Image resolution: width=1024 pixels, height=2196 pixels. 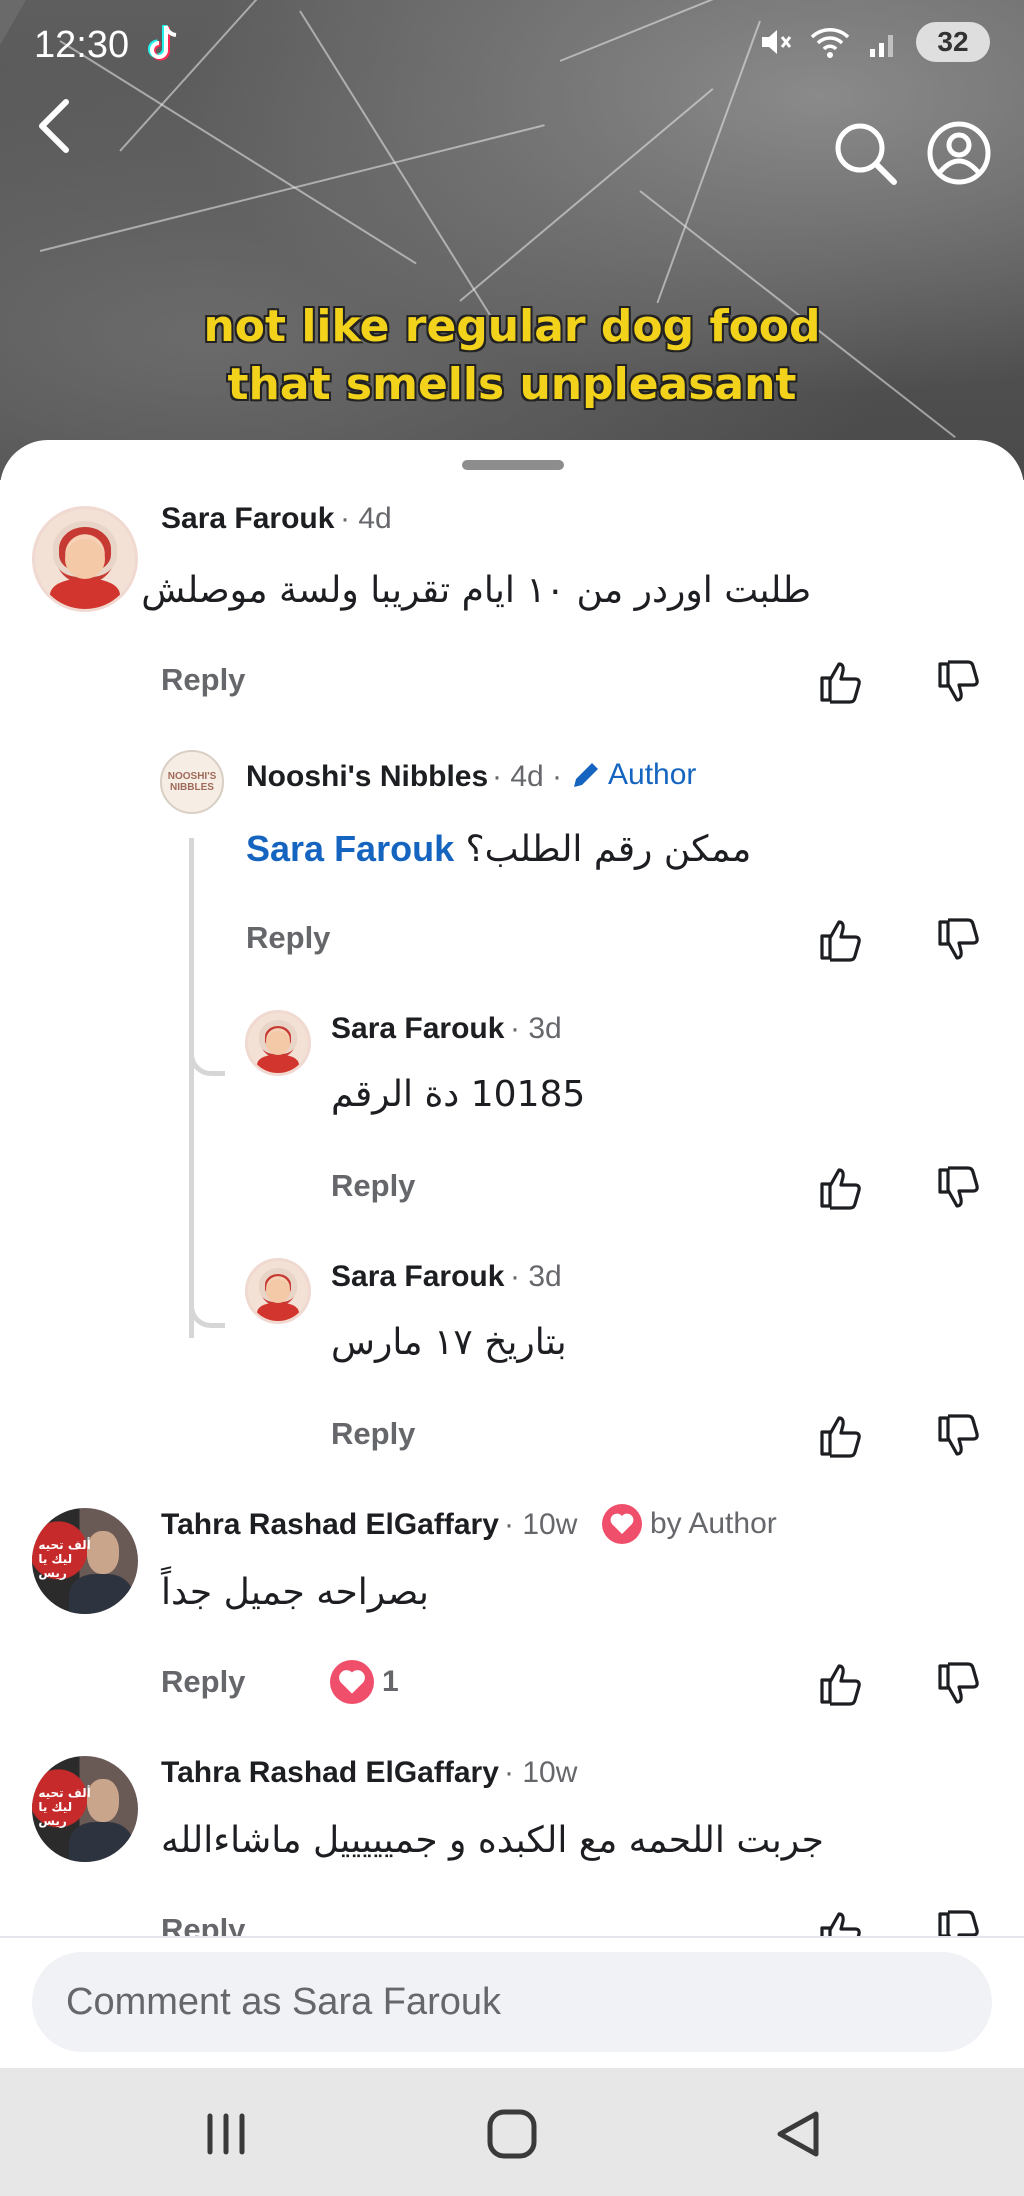 I want to click on back-nav-icon, so click(x=798, y=2134).